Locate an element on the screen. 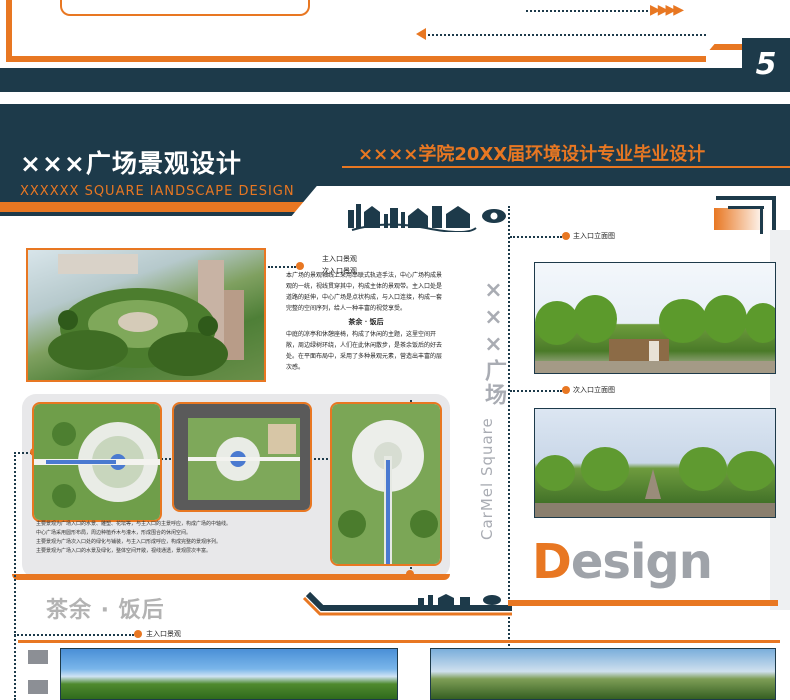 The height and width of the screenshot is (700, 790). secondary-entrance-elevation-label: 次入口立面图 is located at coordinates (594, 390).